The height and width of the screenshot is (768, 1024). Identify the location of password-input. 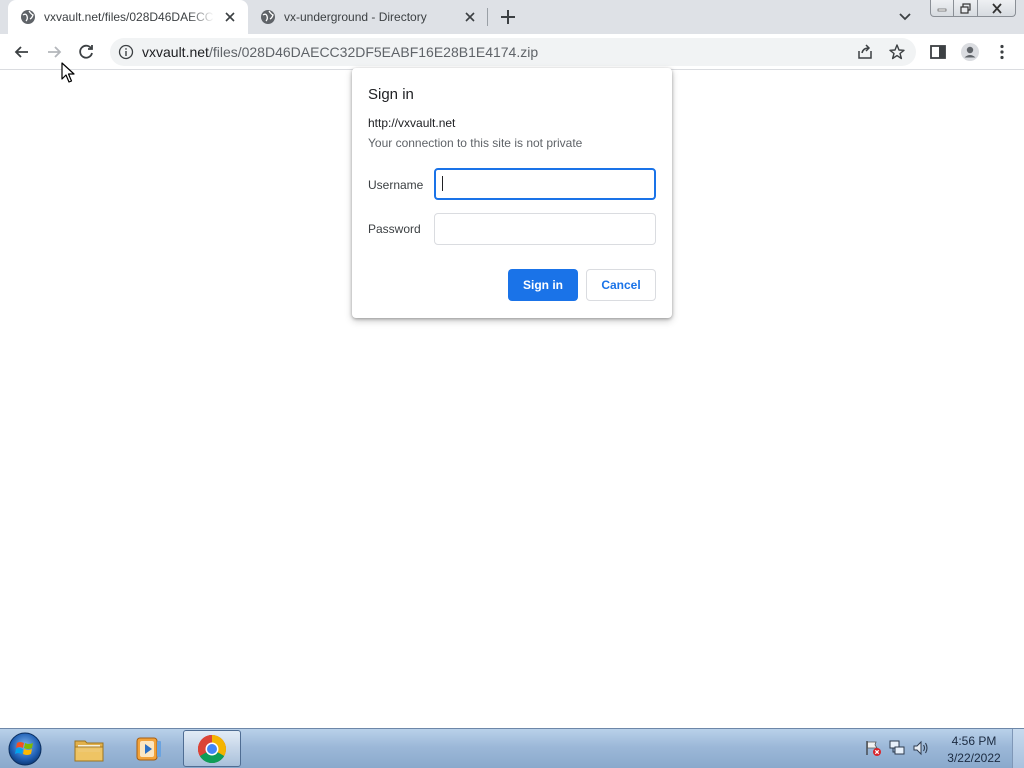
(545, 229).